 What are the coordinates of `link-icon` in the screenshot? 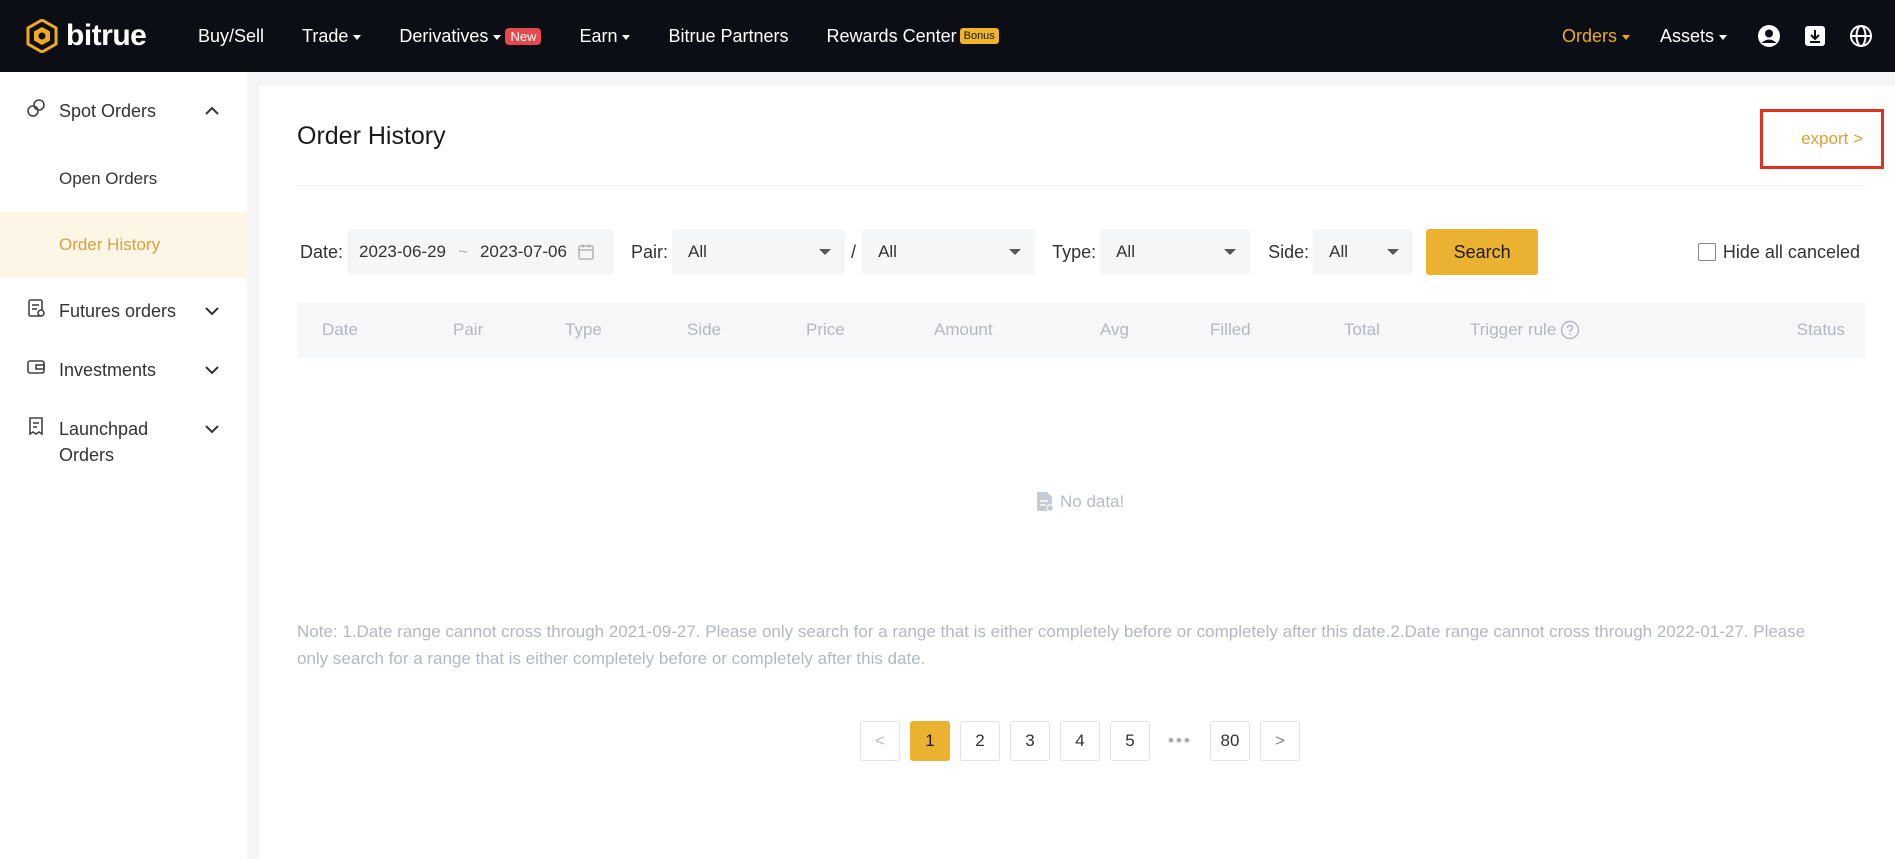 It's located at (36, 108).